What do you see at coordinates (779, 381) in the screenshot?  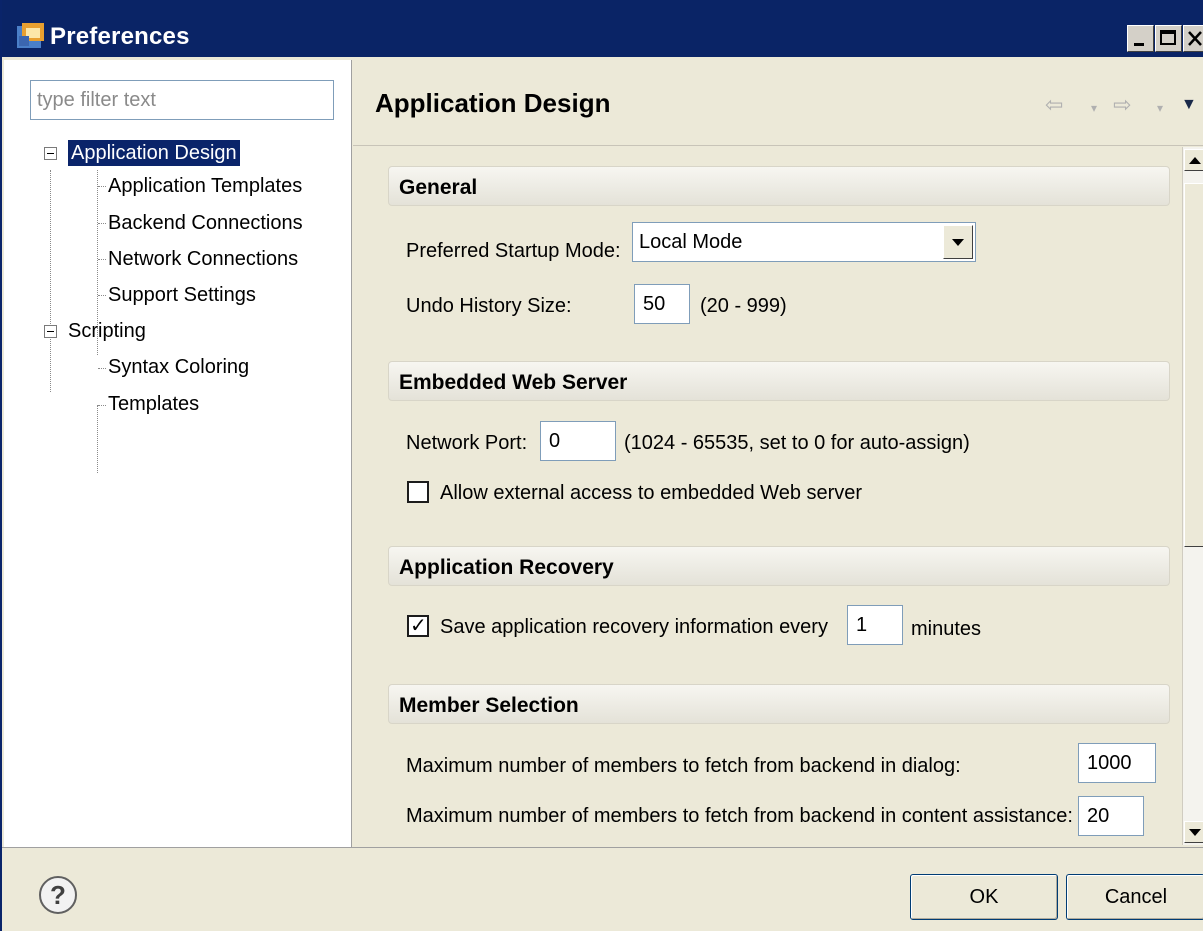 I see `section-web-server-header: Embedded Web Server` at bounding box center [779, 381].